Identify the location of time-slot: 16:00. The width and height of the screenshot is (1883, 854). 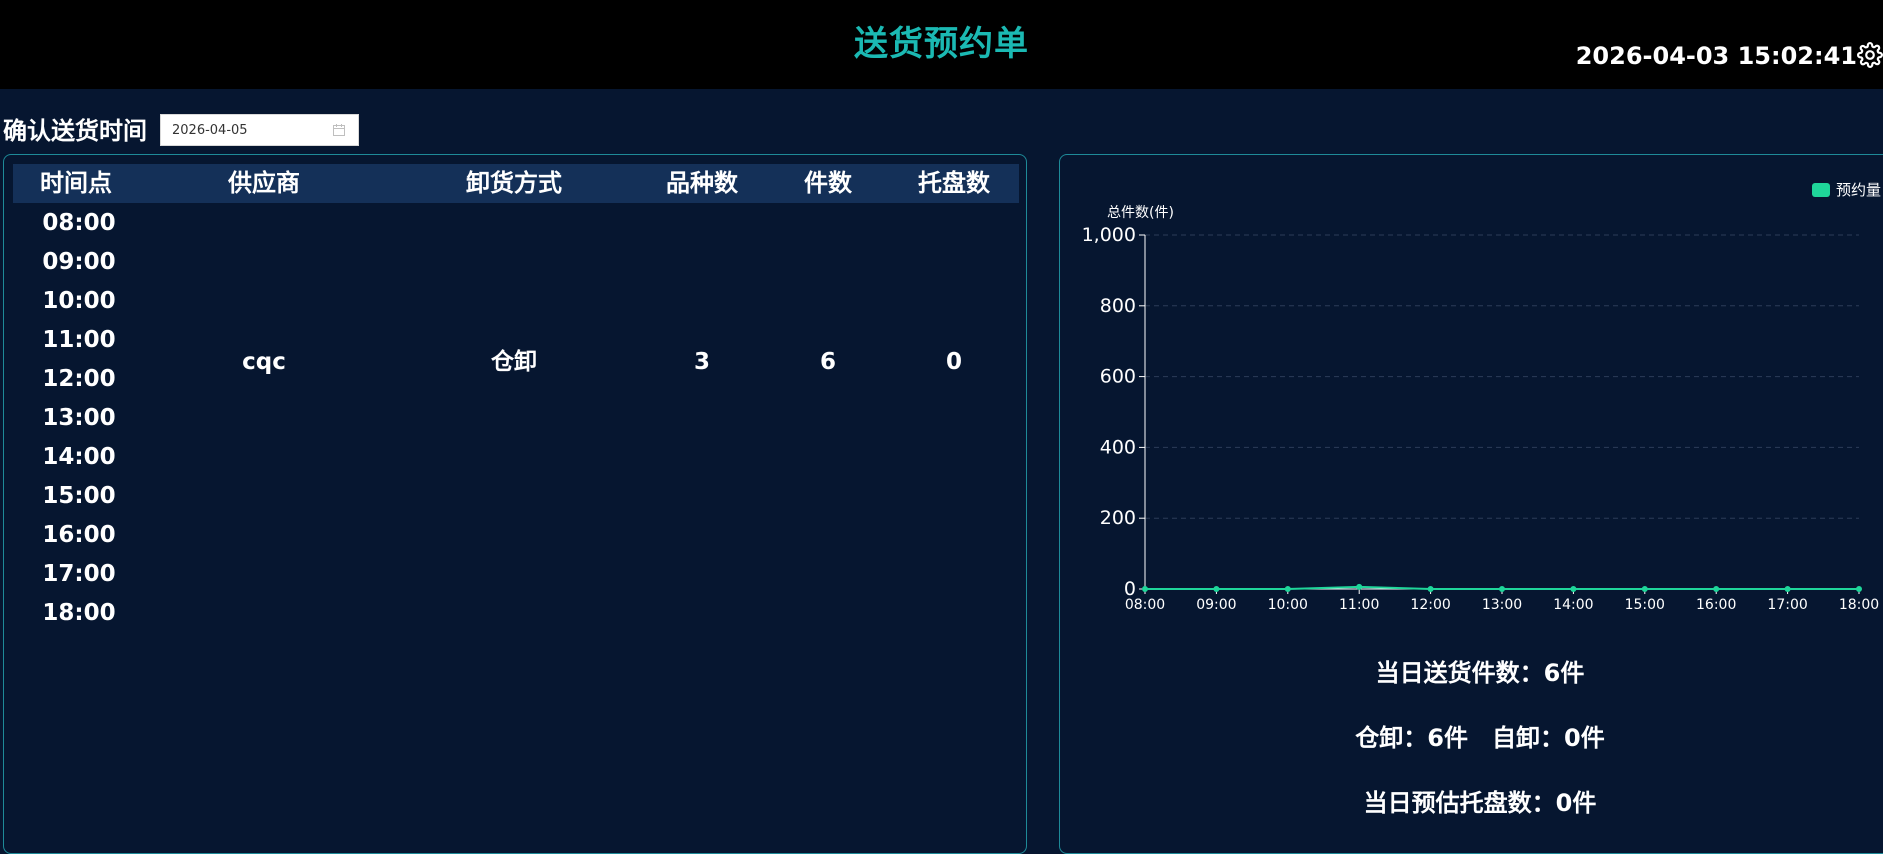
(79, 535).